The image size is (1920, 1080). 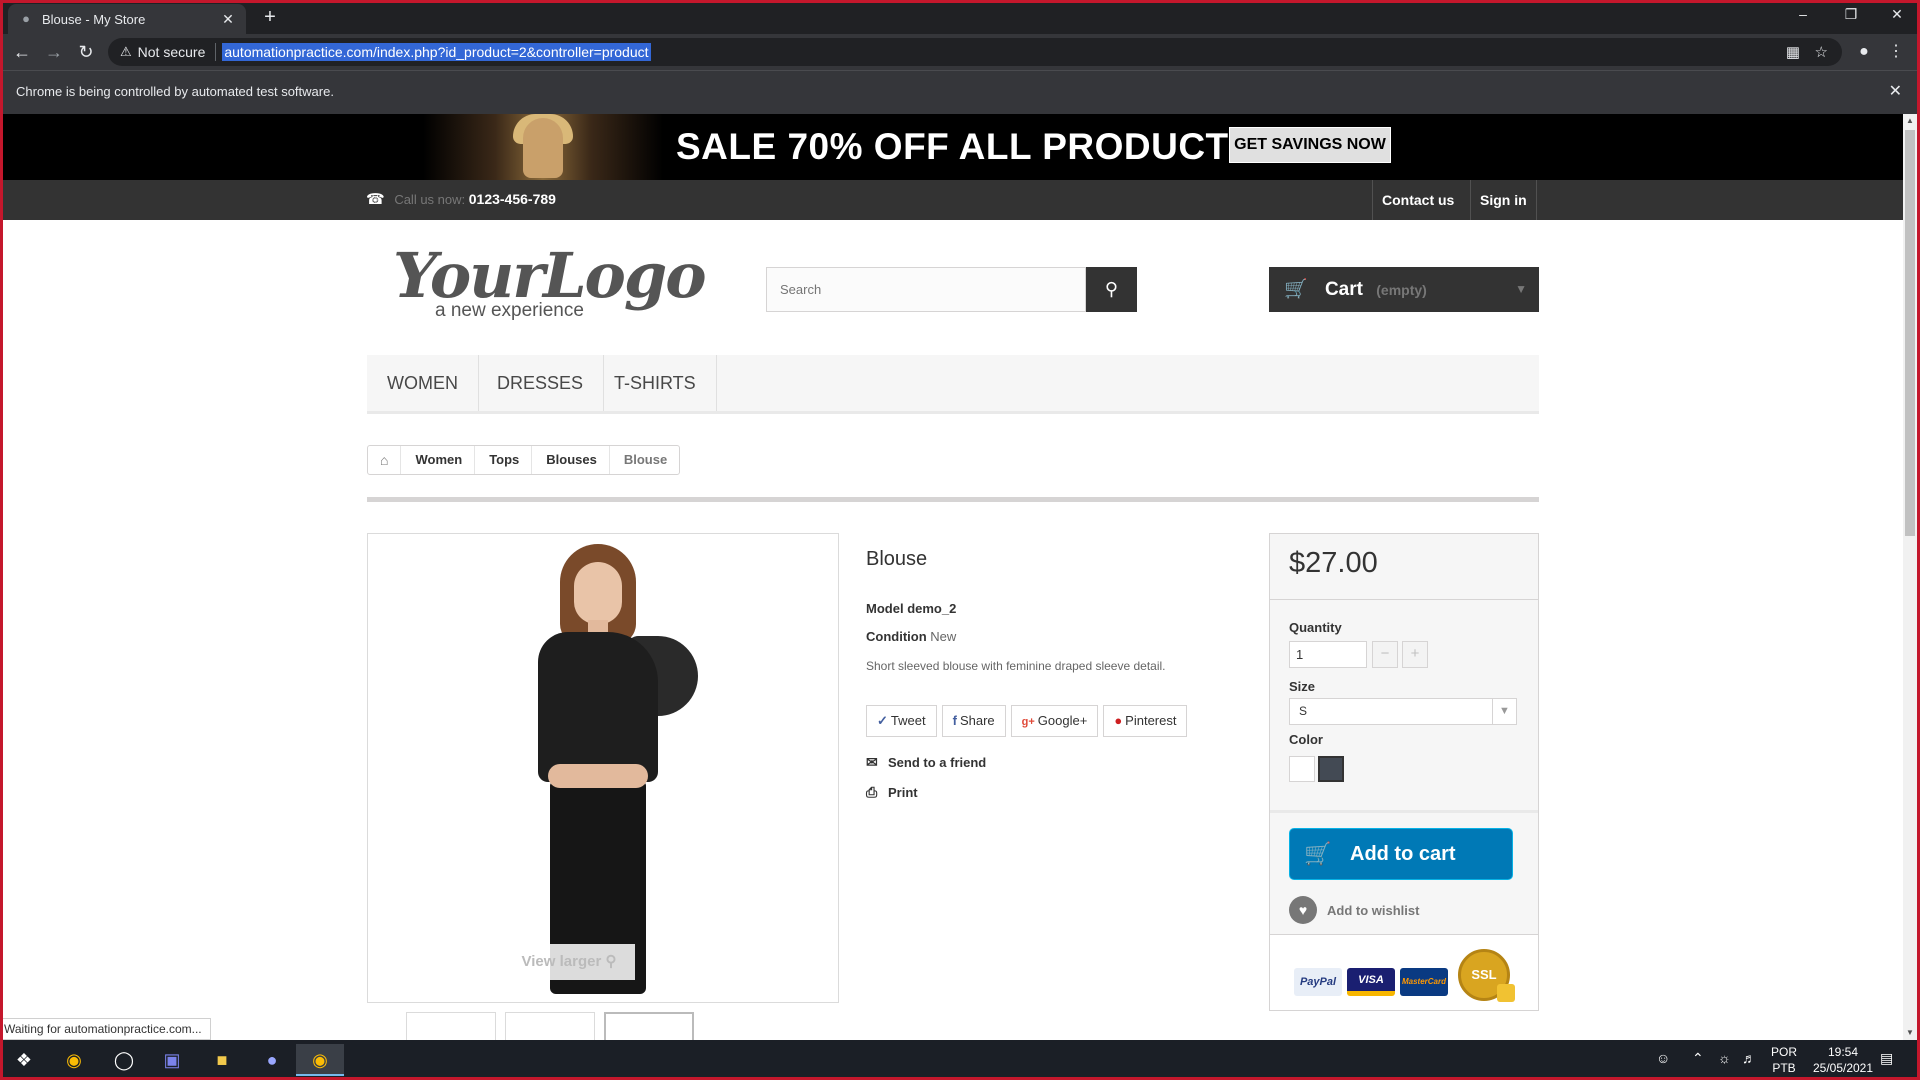 What do you see at coordinates (1145, 721) in the screenshot?
I see `pinterest-button: ● Pinterest` at bounding box center [1145, 721].